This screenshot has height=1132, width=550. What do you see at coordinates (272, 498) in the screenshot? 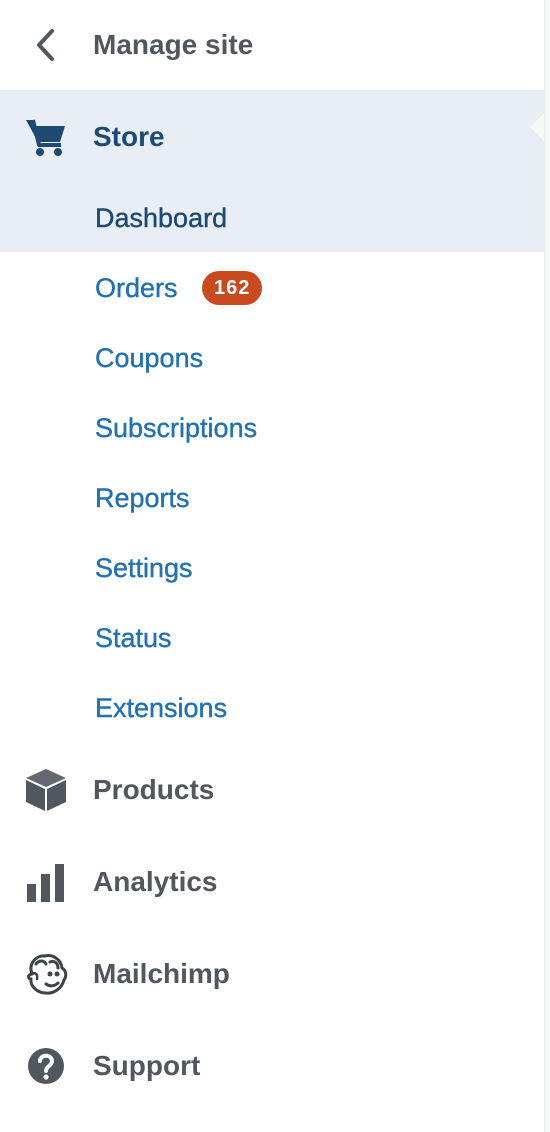
I see `submenu-item-reports: Reports` at bounding box center [272, 498].